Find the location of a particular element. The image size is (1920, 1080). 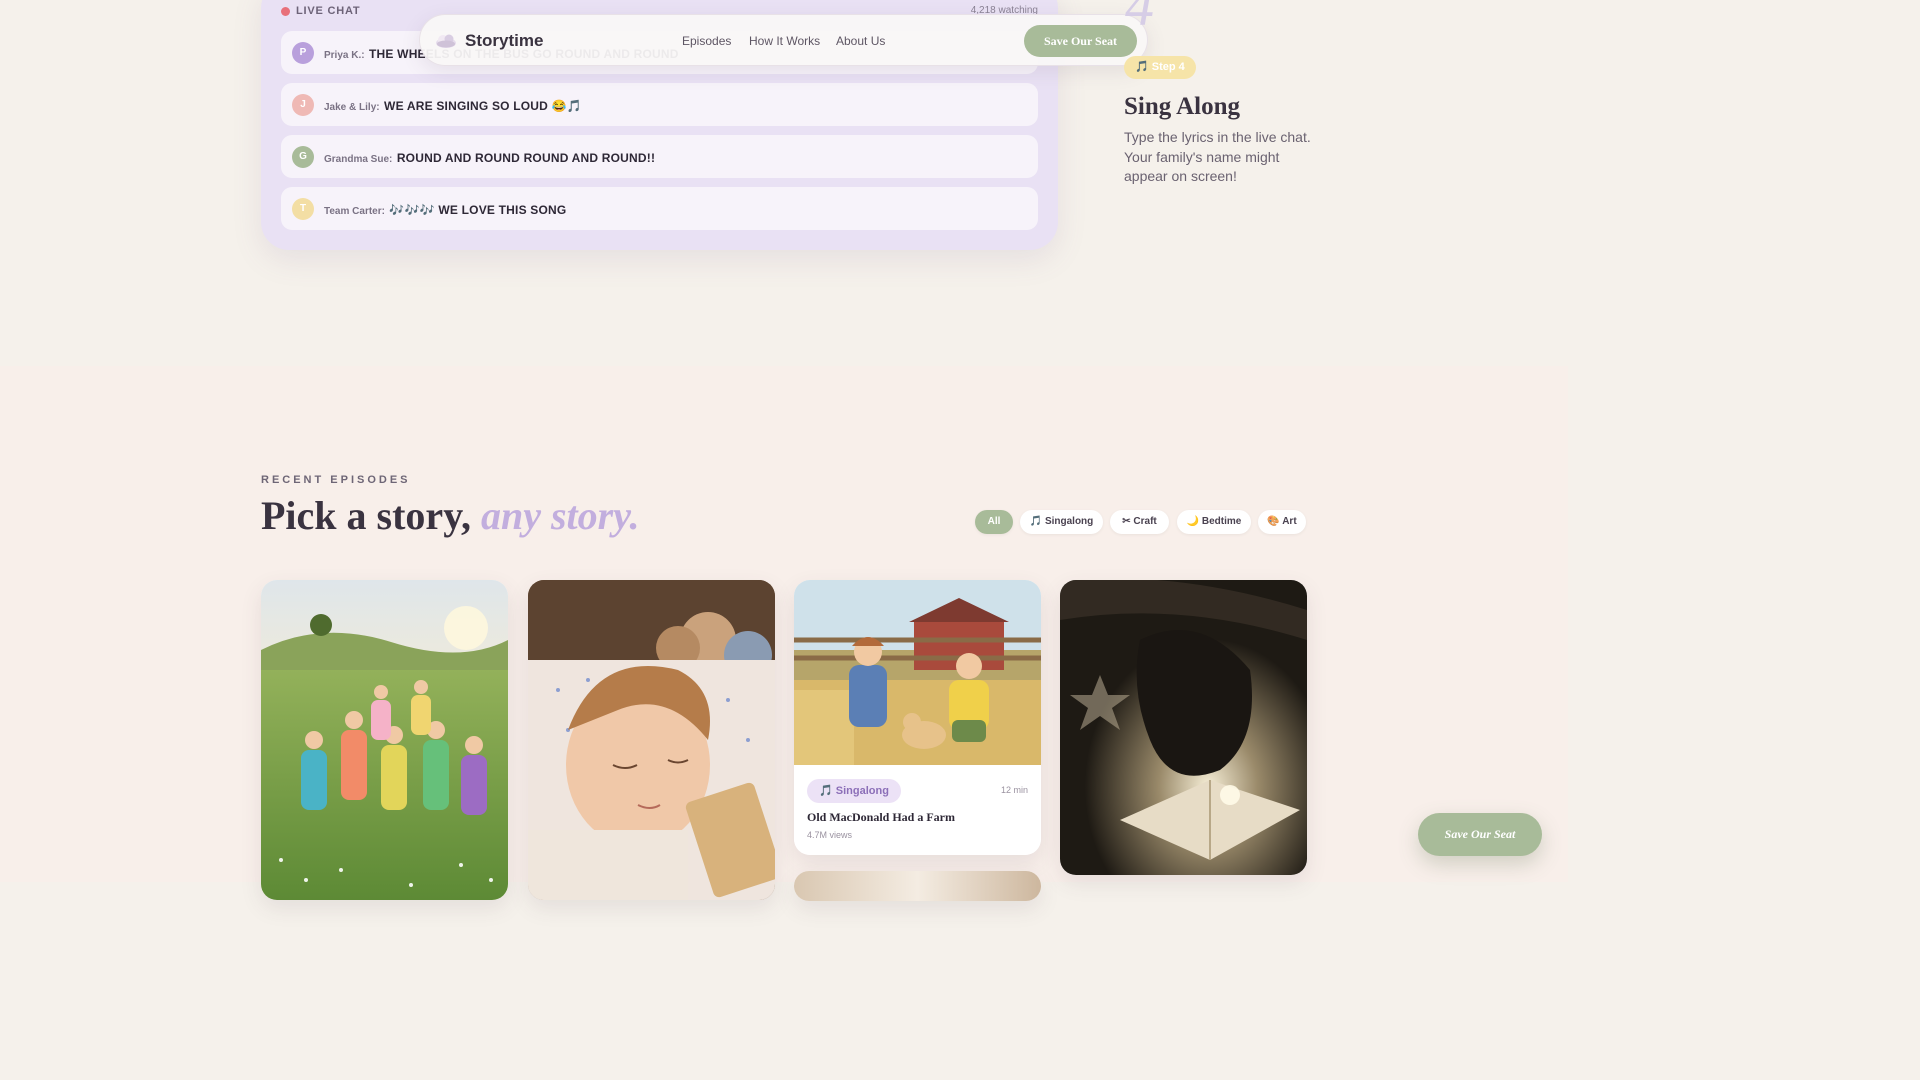

chat-avatar: P is located at coordinates (303, 53).